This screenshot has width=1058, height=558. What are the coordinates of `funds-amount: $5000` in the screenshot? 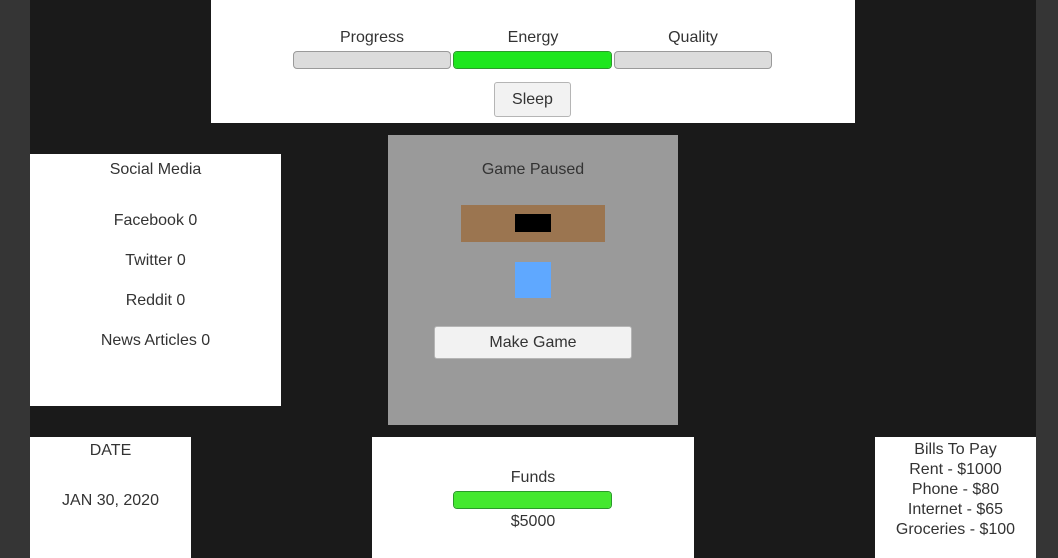 It's located at (533, 521).